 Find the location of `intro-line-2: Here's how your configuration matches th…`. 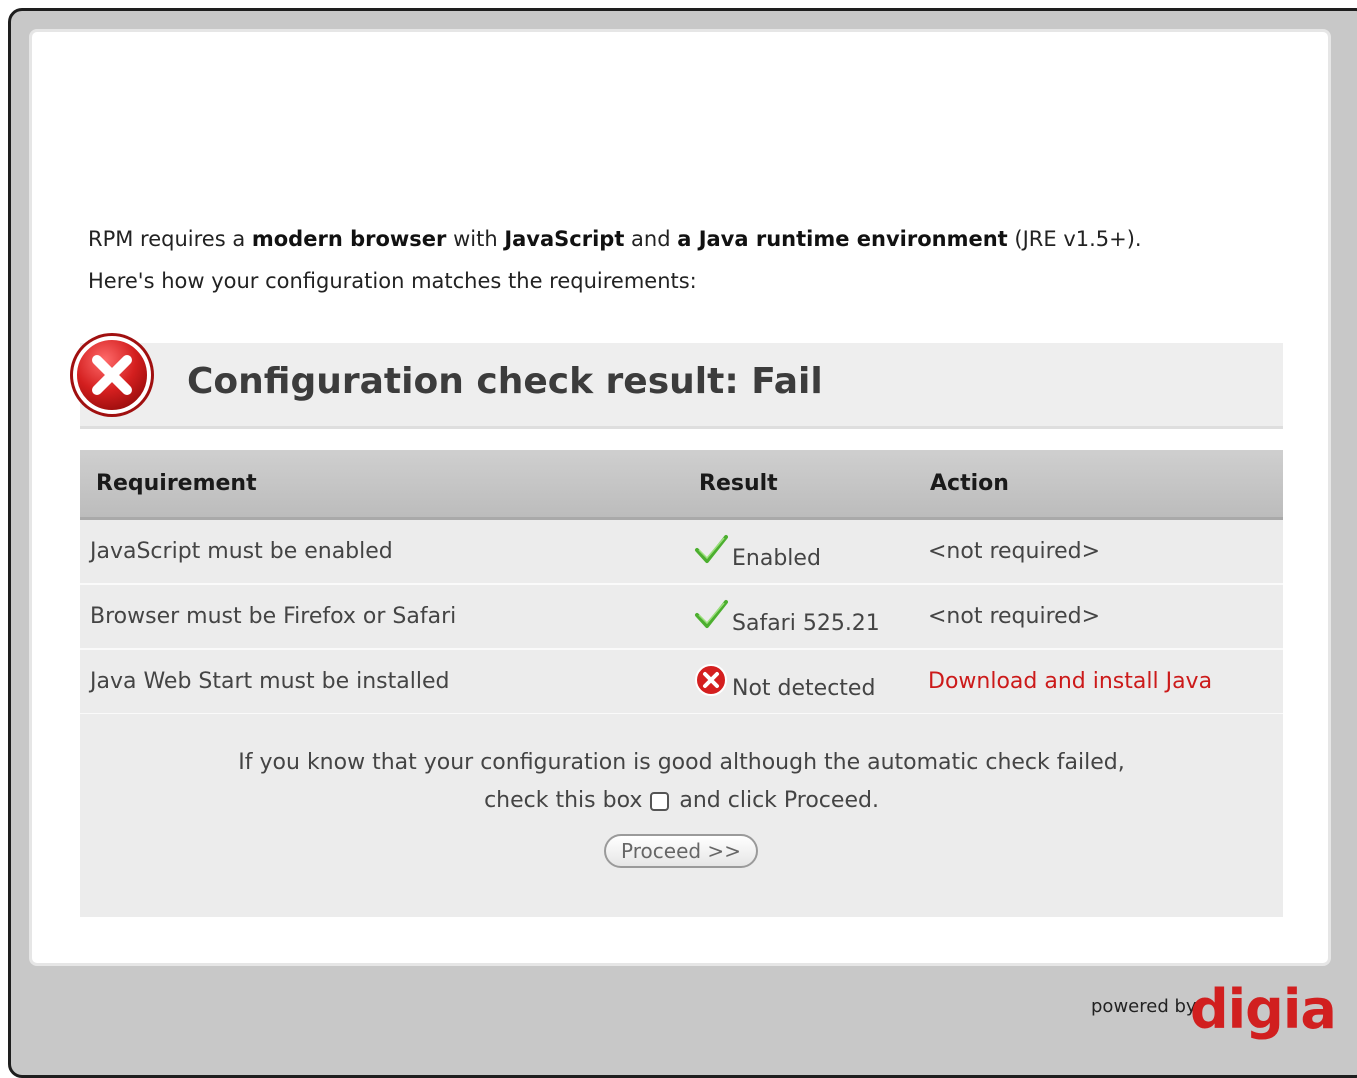

intro-line-2: Here's how your configuration matches th… is located at coordinates (392, 281).